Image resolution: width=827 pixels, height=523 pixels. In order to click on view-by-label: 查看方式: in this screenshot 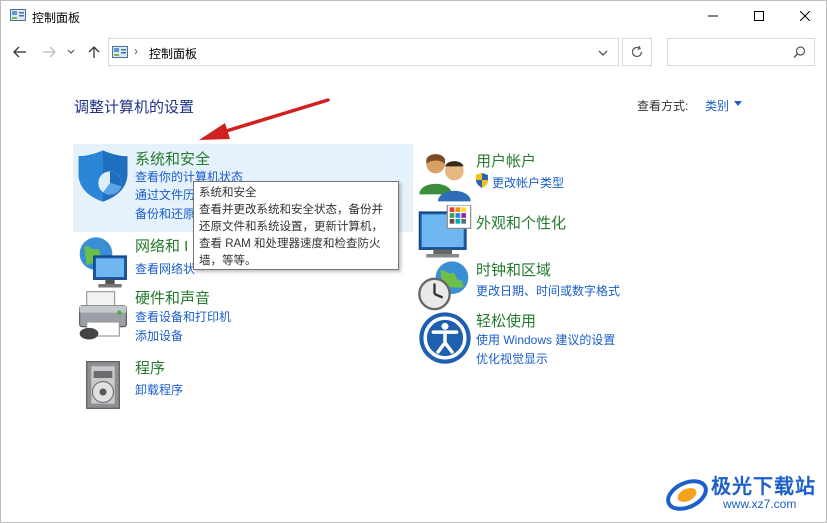, I will do `click(663, 106)`.